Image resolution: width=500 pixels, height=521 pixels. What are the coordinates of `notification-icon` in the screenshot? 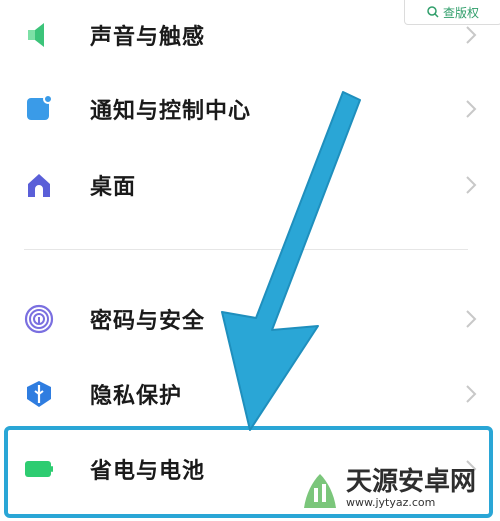 It's located at (39, 109).